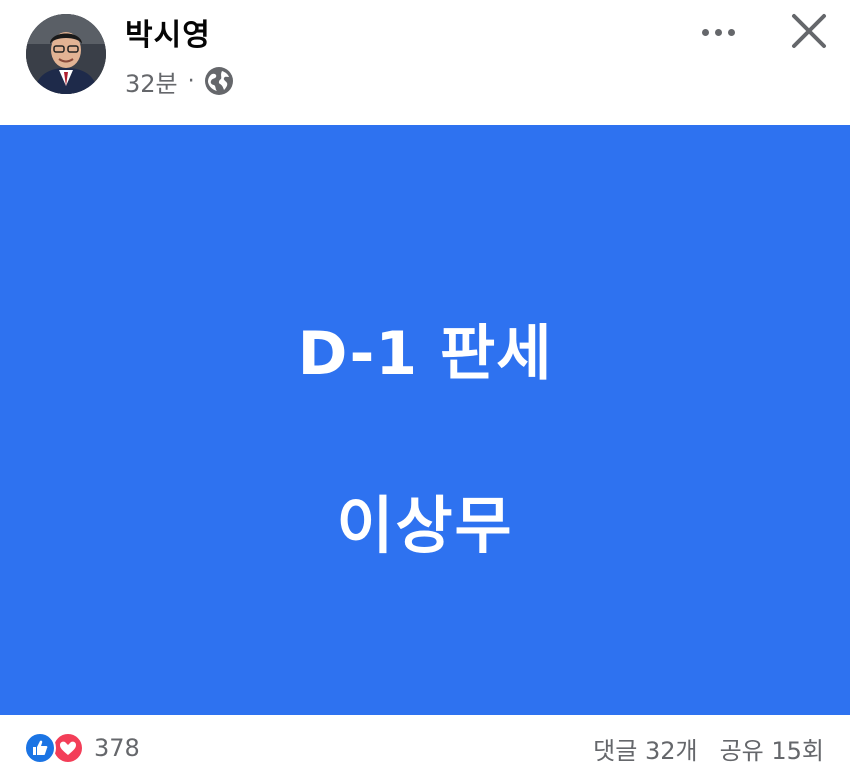 This screenshot has width=850, height=776. What do you see at coordinates (425, 354) in the screenshot?
I see `image-text-line-1: D-1 판세` at bounding box center [425, 354].